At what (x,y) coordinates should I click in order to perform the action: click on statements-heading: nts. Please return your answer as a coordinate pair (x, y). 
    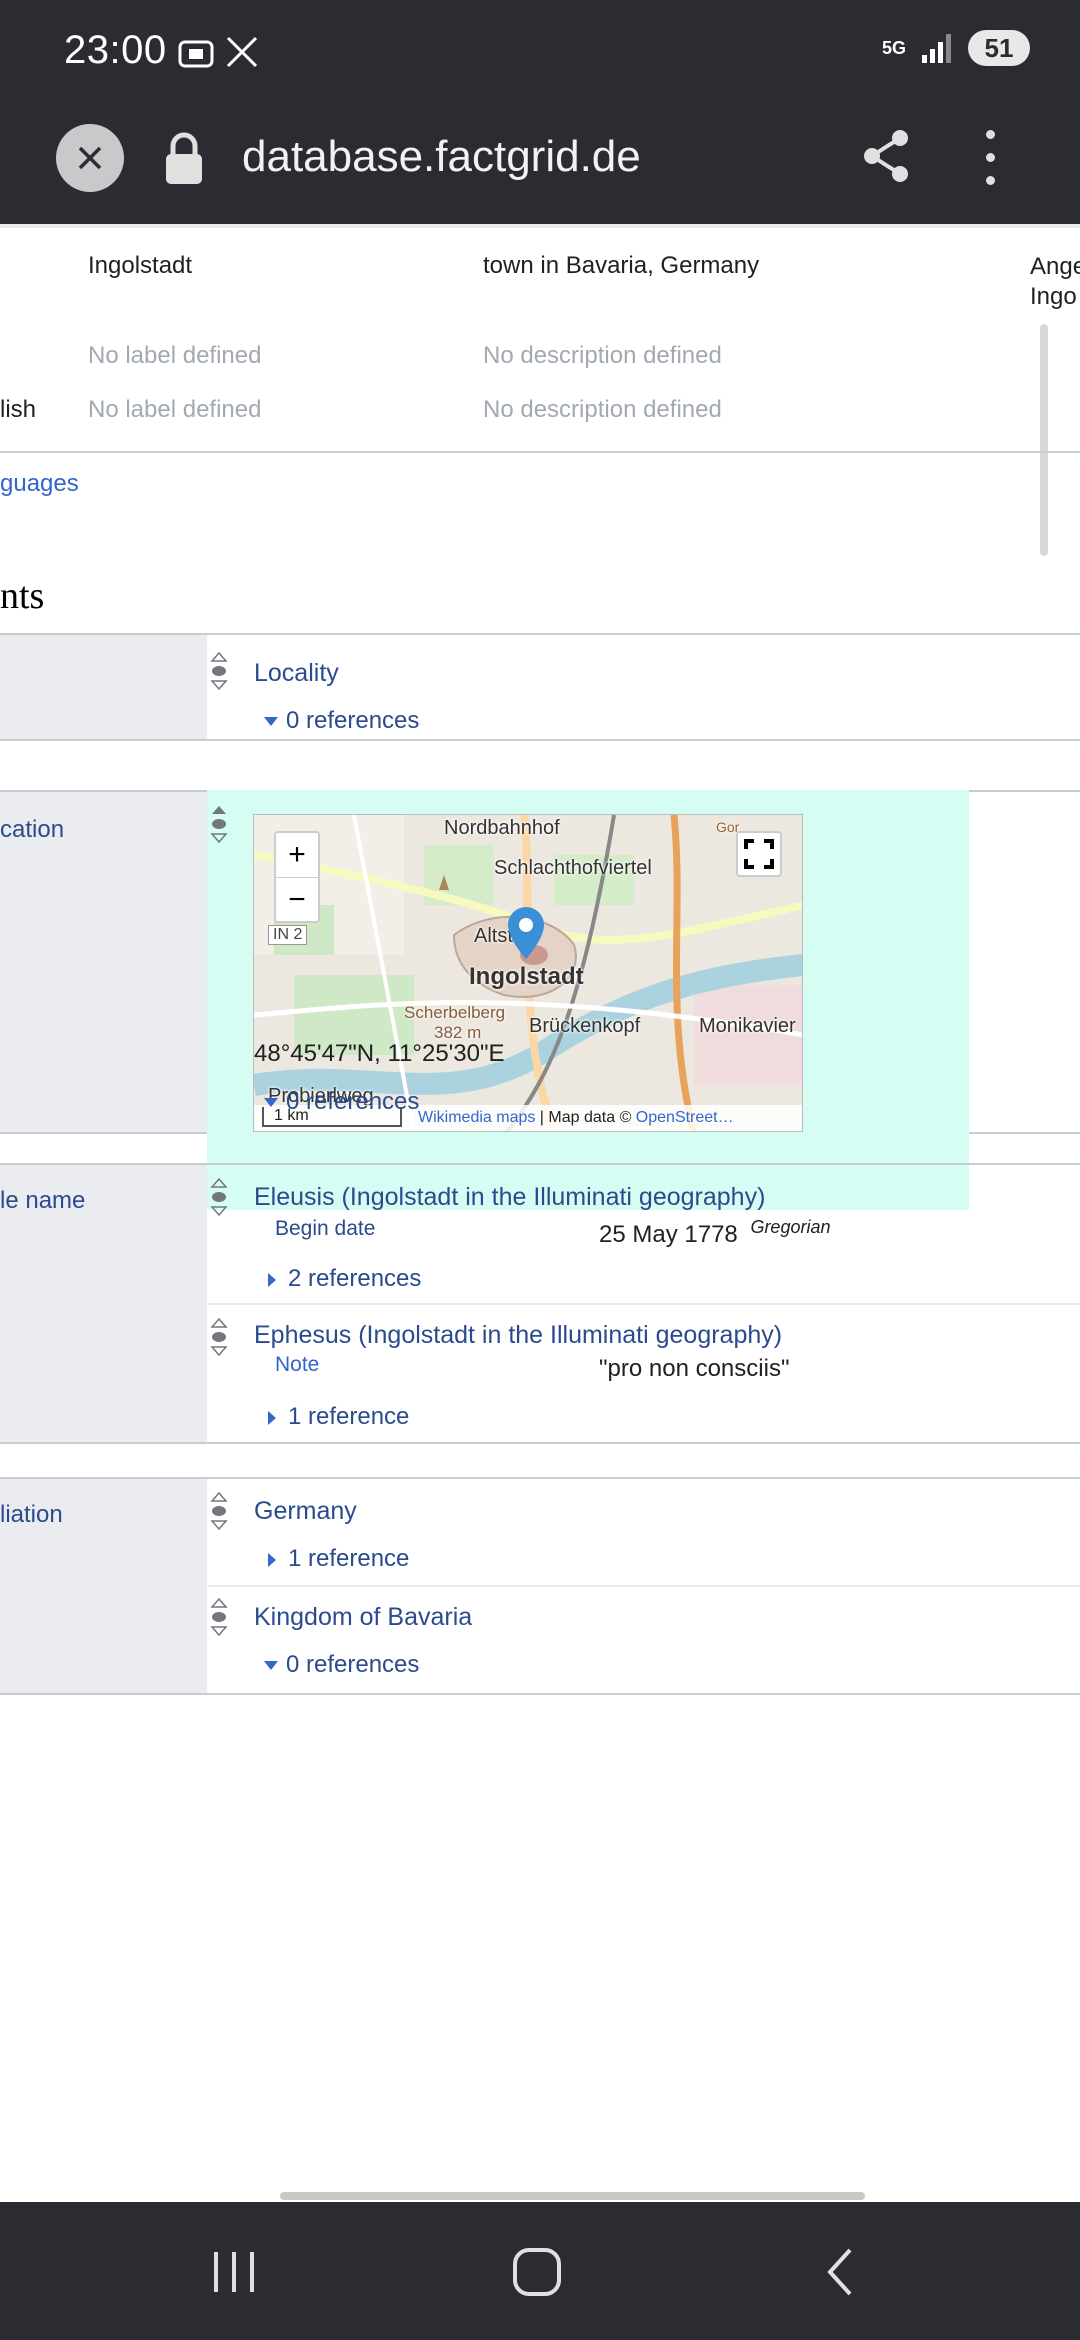
    Looking at the image, I should click on (22, 596).